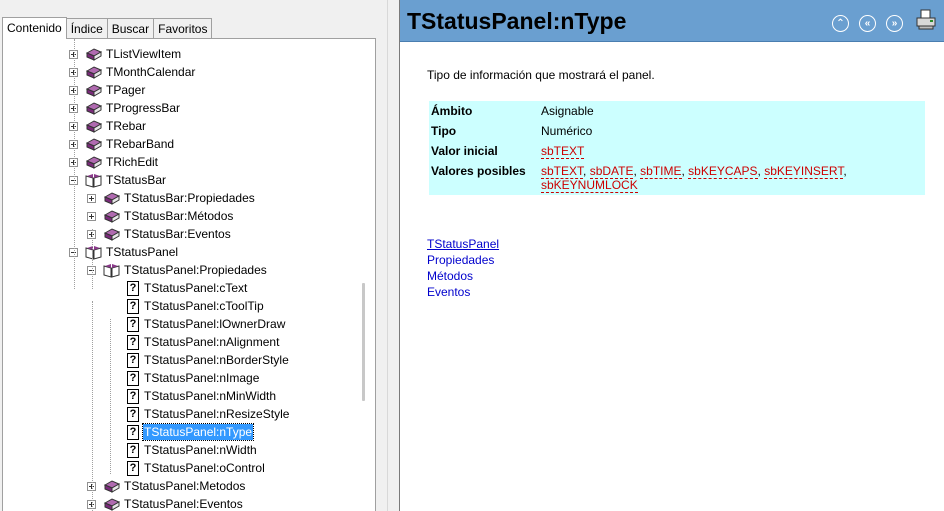  What do you see at coordinates (677, 131) in the screenshot?
I see `table-row: Tipo Numérico` at bounding box center [677, 131].